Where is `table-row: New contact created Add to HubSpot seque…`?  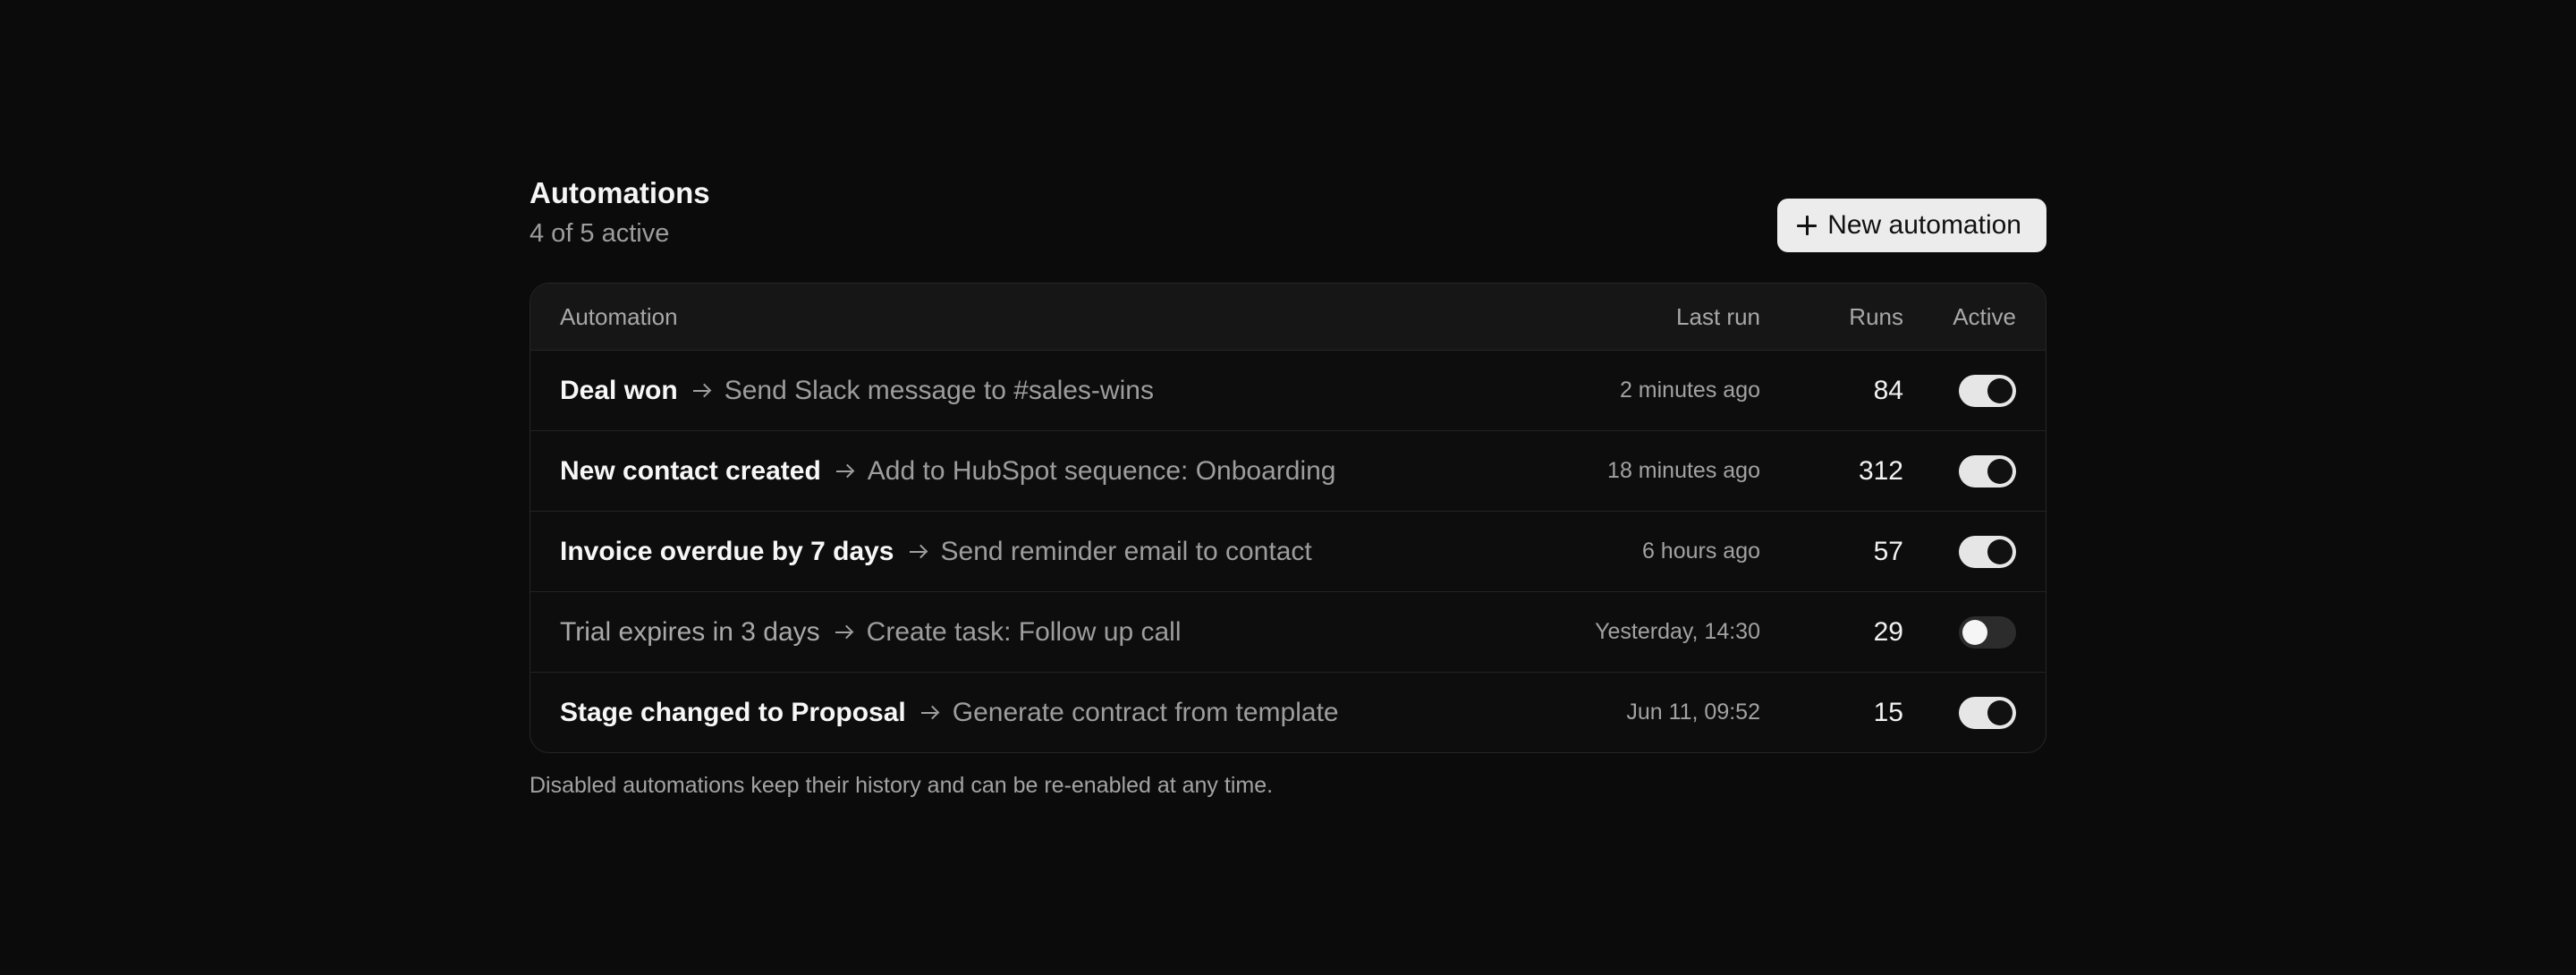 table-row: New contact created Add to HubSpot seque… is located at coordinates (1288, 472).